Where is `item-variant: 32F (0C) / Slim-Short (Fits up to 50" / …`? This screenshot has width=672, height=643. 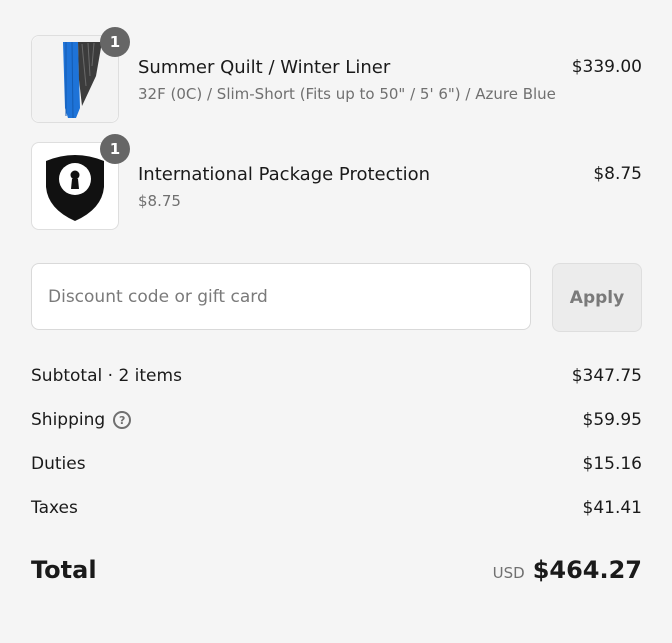
item-variant: 32F (0C) / Slim-Short (Fits up to 50" / … is located at coordinates (347, 94).